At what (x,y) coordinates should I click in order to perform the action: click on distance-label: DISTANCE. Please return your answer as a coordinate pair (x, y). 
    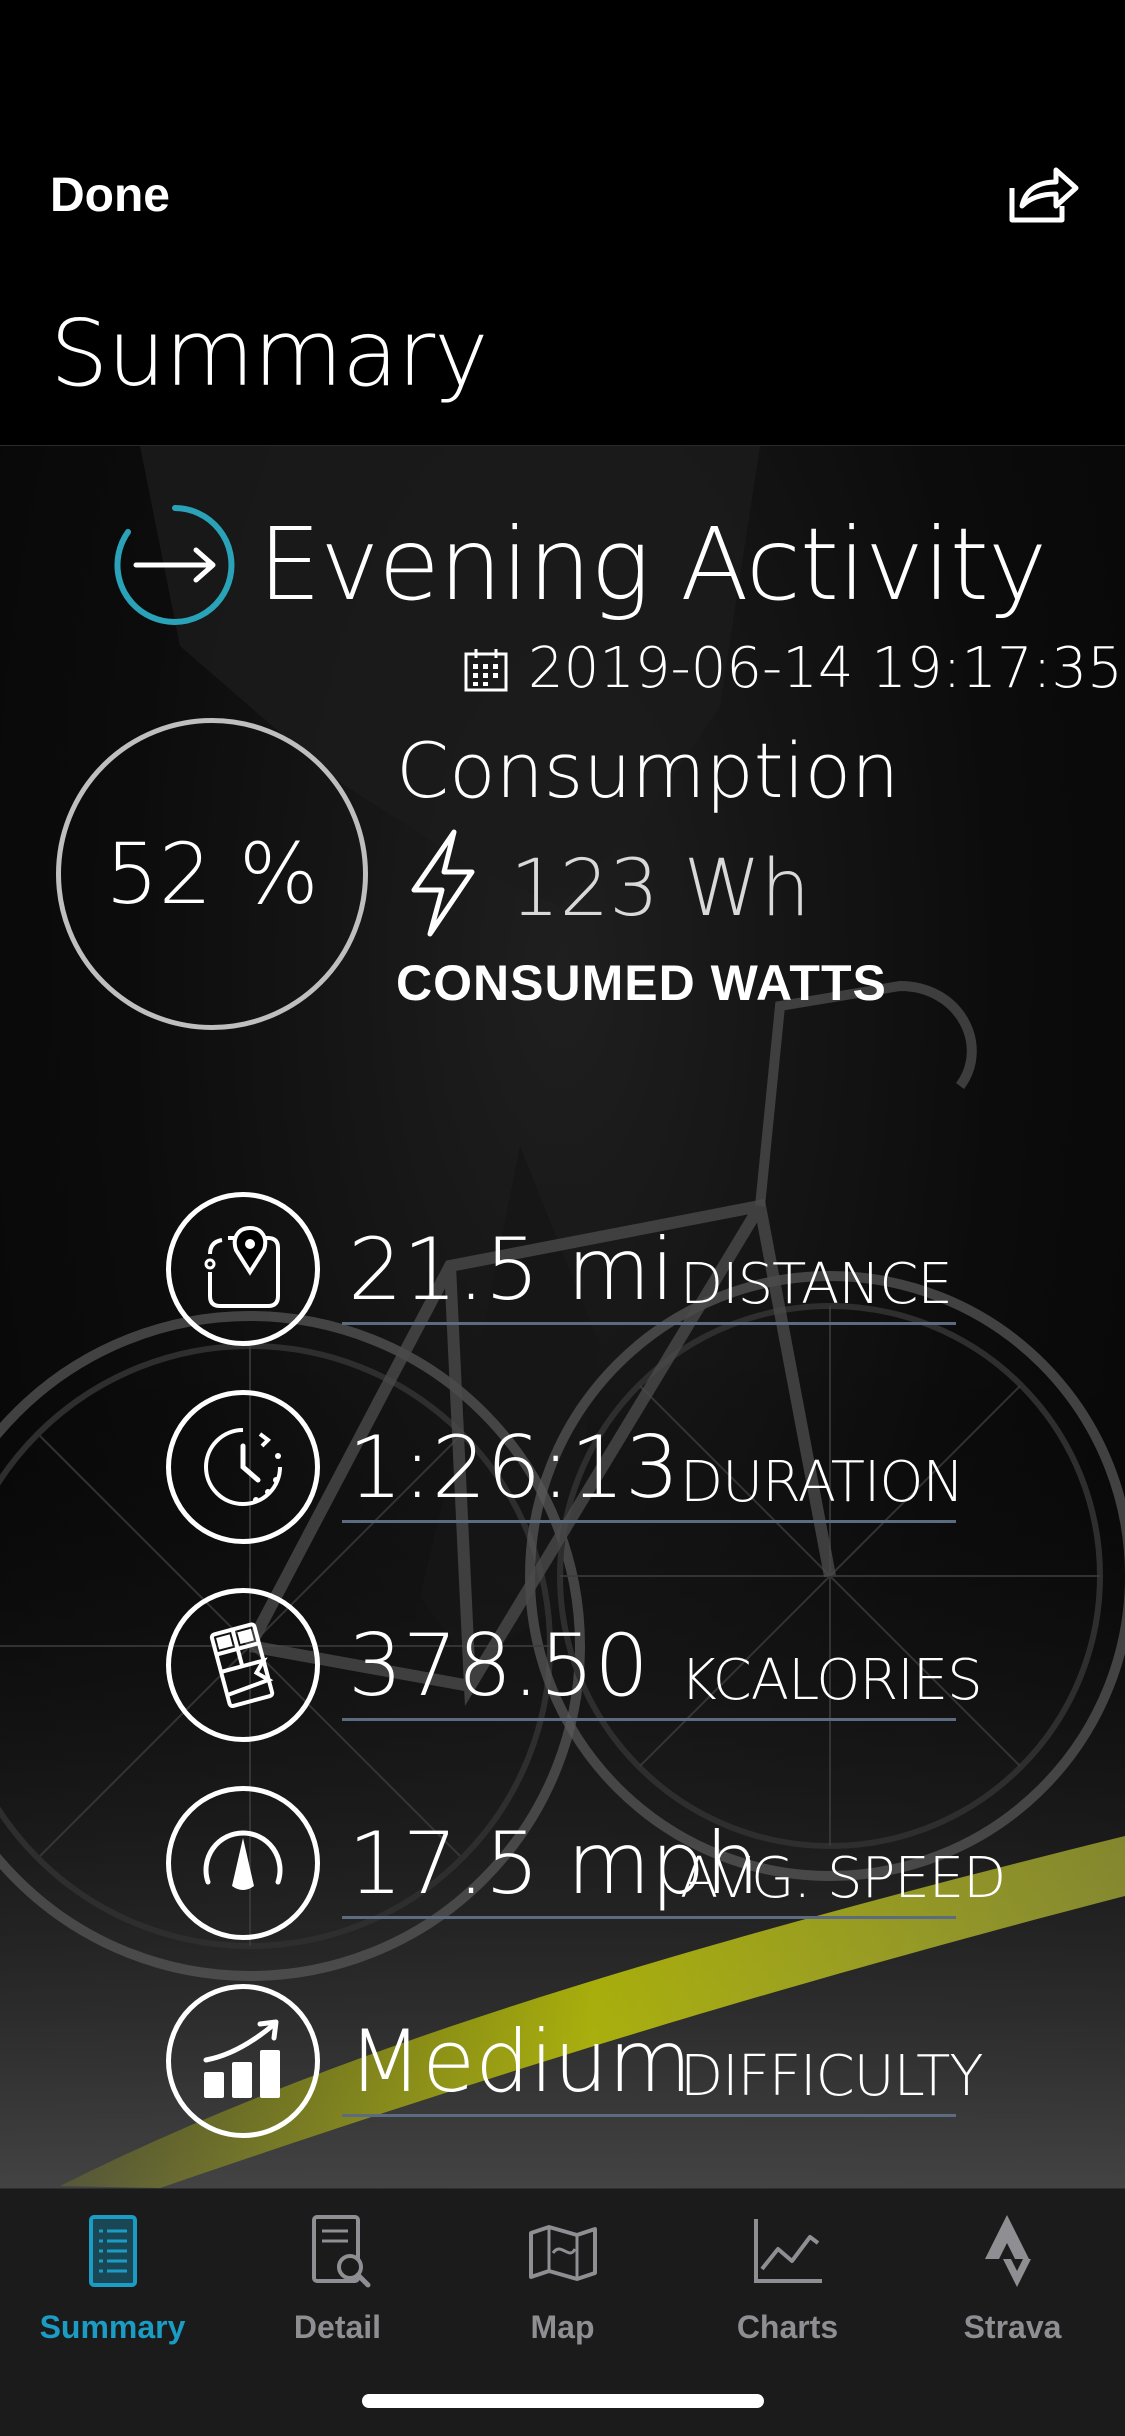
    Looking at the image, I should click on (816, 1284).